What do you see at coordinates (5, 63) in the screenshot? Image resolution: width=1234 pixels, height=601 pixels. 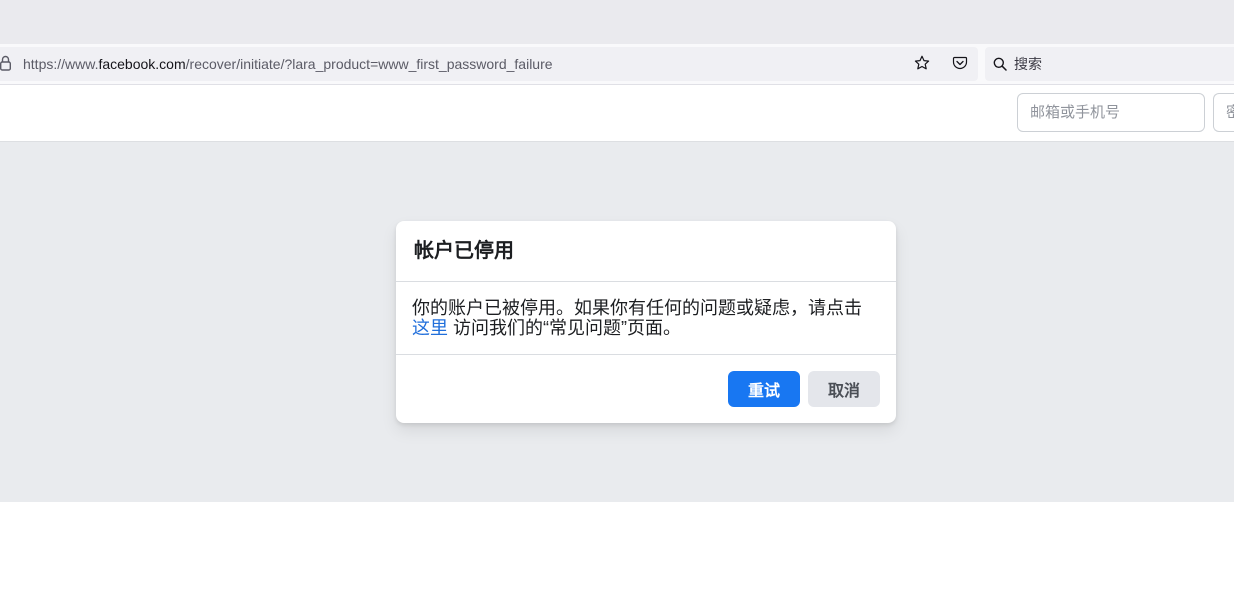 I see `lock-icon` at bounding box center [5, 63].